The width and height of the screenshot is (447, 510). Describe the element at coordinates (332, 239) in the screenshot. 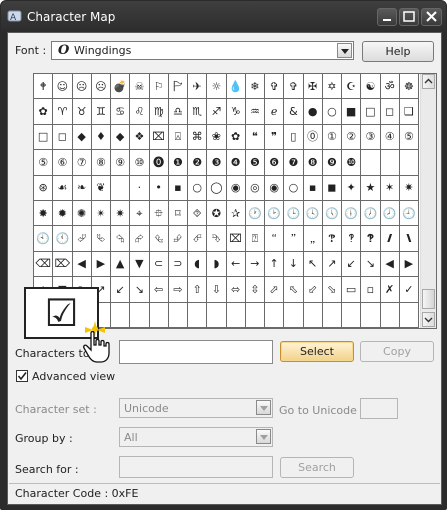

I see `character-cell: 🙹` at that location.